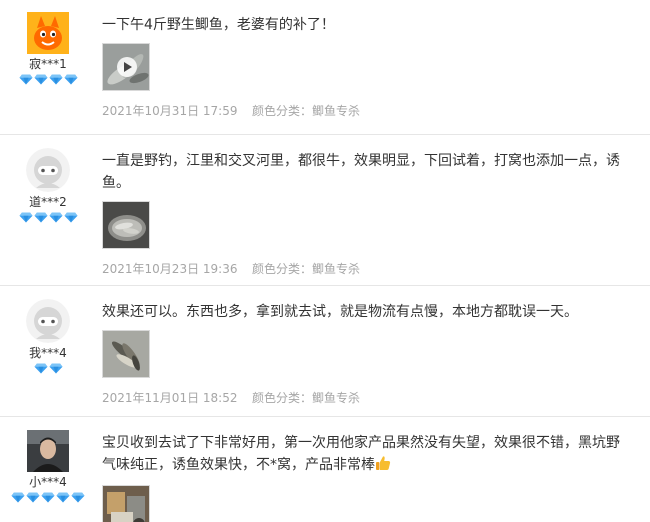 This screenshot has height=522, width=650. I want to click on thumbs-up-emoji, so click(383, 466).